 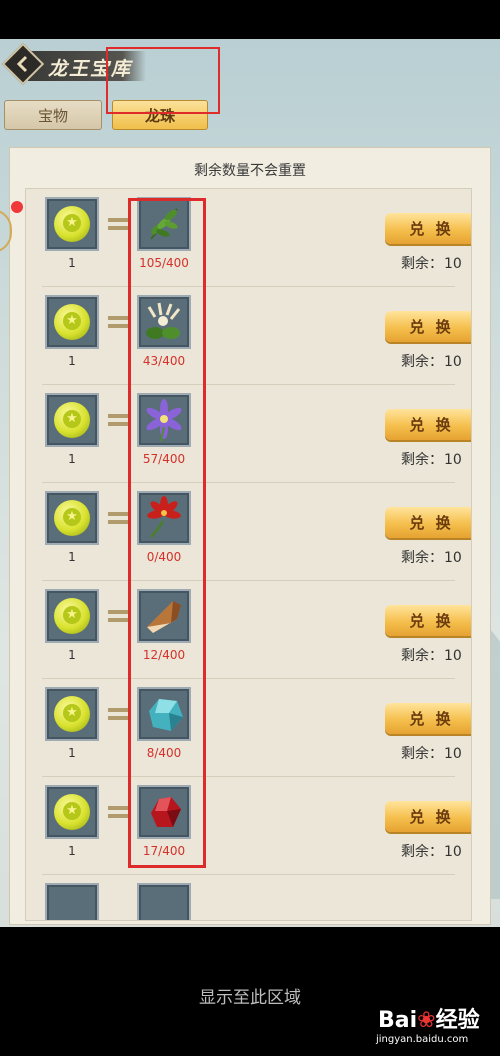 What do you see at coordinates (22, 64) in the screenshot?
I see `chevron-left-icon` at bounding box center [22, 64].